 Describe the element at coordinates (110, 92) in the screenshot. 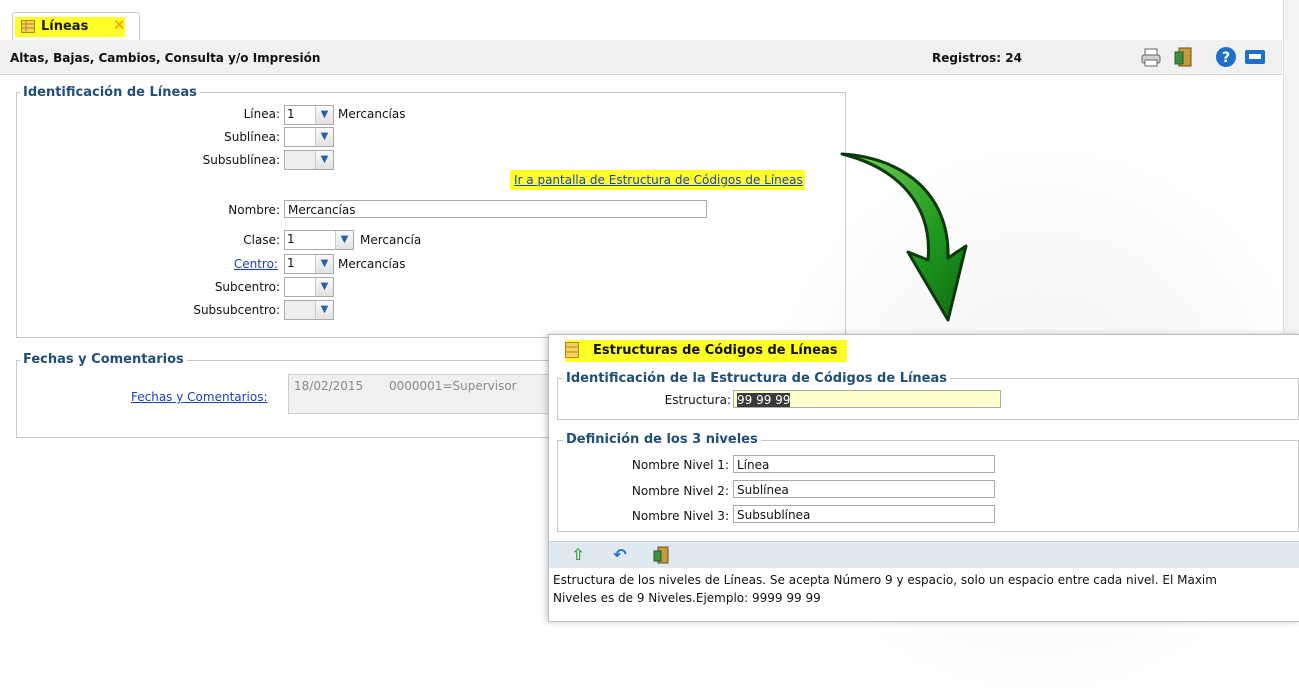

I see `identificacion-legend: Identificación de Líneas` at that location.